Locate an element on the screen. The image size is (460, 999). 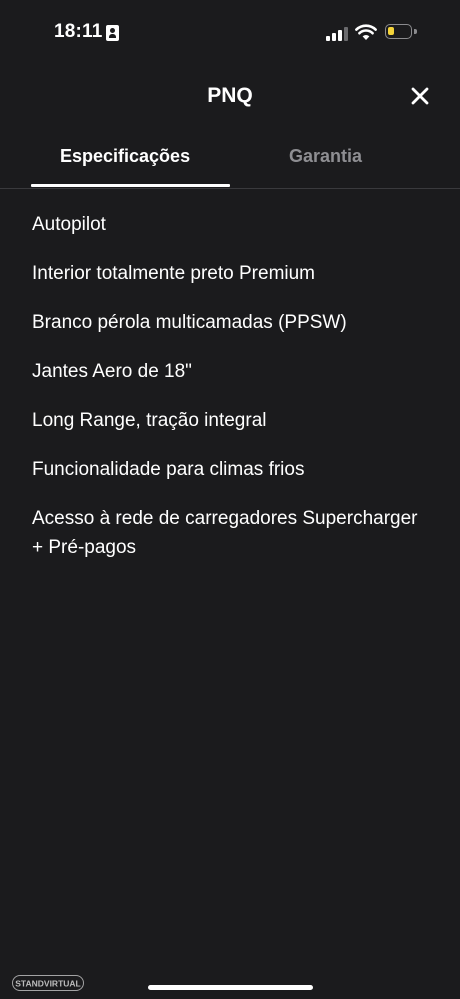
battery-icon is located at coordinates (398, 31).